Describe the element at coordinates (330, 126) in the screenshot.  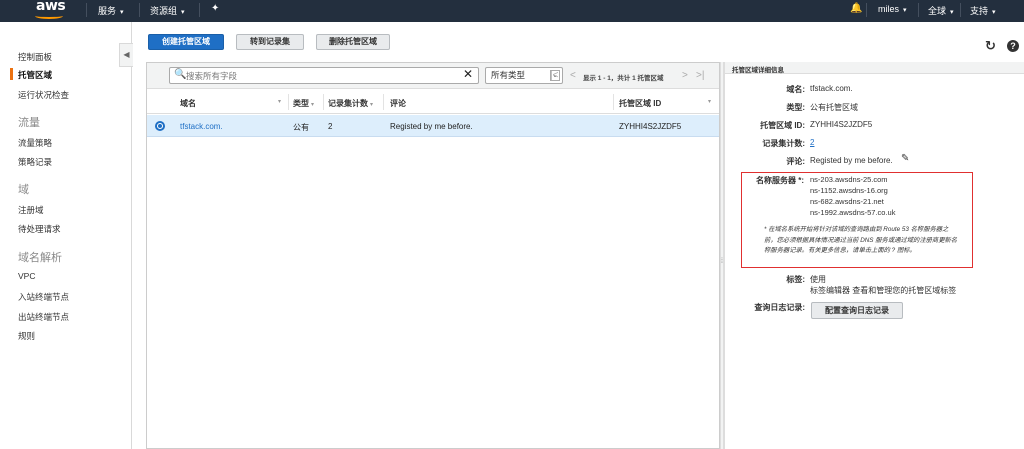
I see `cell-record-count: 2` at that location.